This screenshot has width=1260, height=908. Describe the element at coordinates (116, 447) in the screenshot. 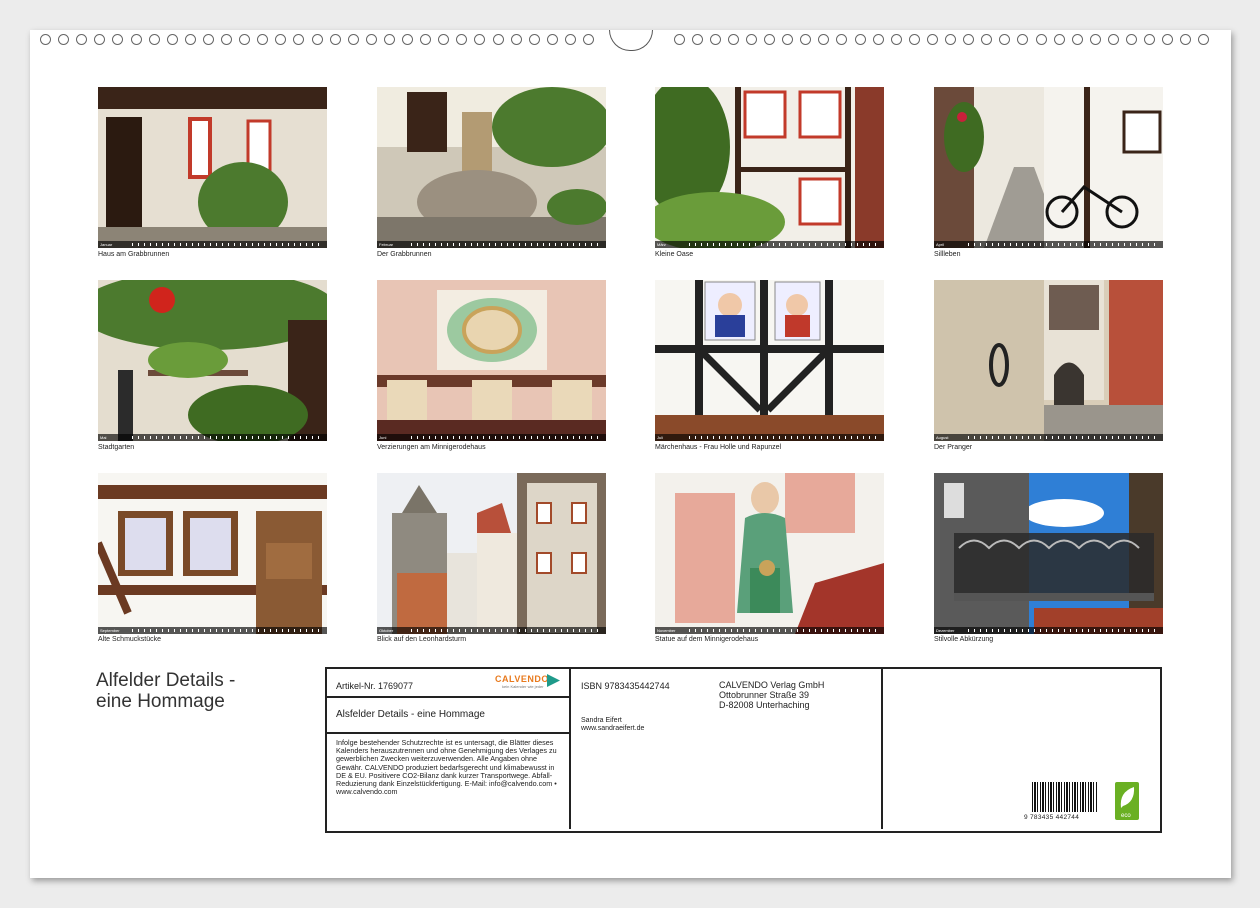

I see `photo-caption: Stadtgarten` at that location.